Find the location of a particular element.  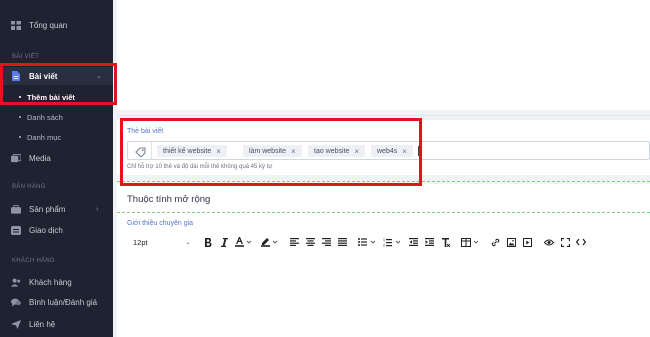

outdent-icon is located at coordinates (413, 242).